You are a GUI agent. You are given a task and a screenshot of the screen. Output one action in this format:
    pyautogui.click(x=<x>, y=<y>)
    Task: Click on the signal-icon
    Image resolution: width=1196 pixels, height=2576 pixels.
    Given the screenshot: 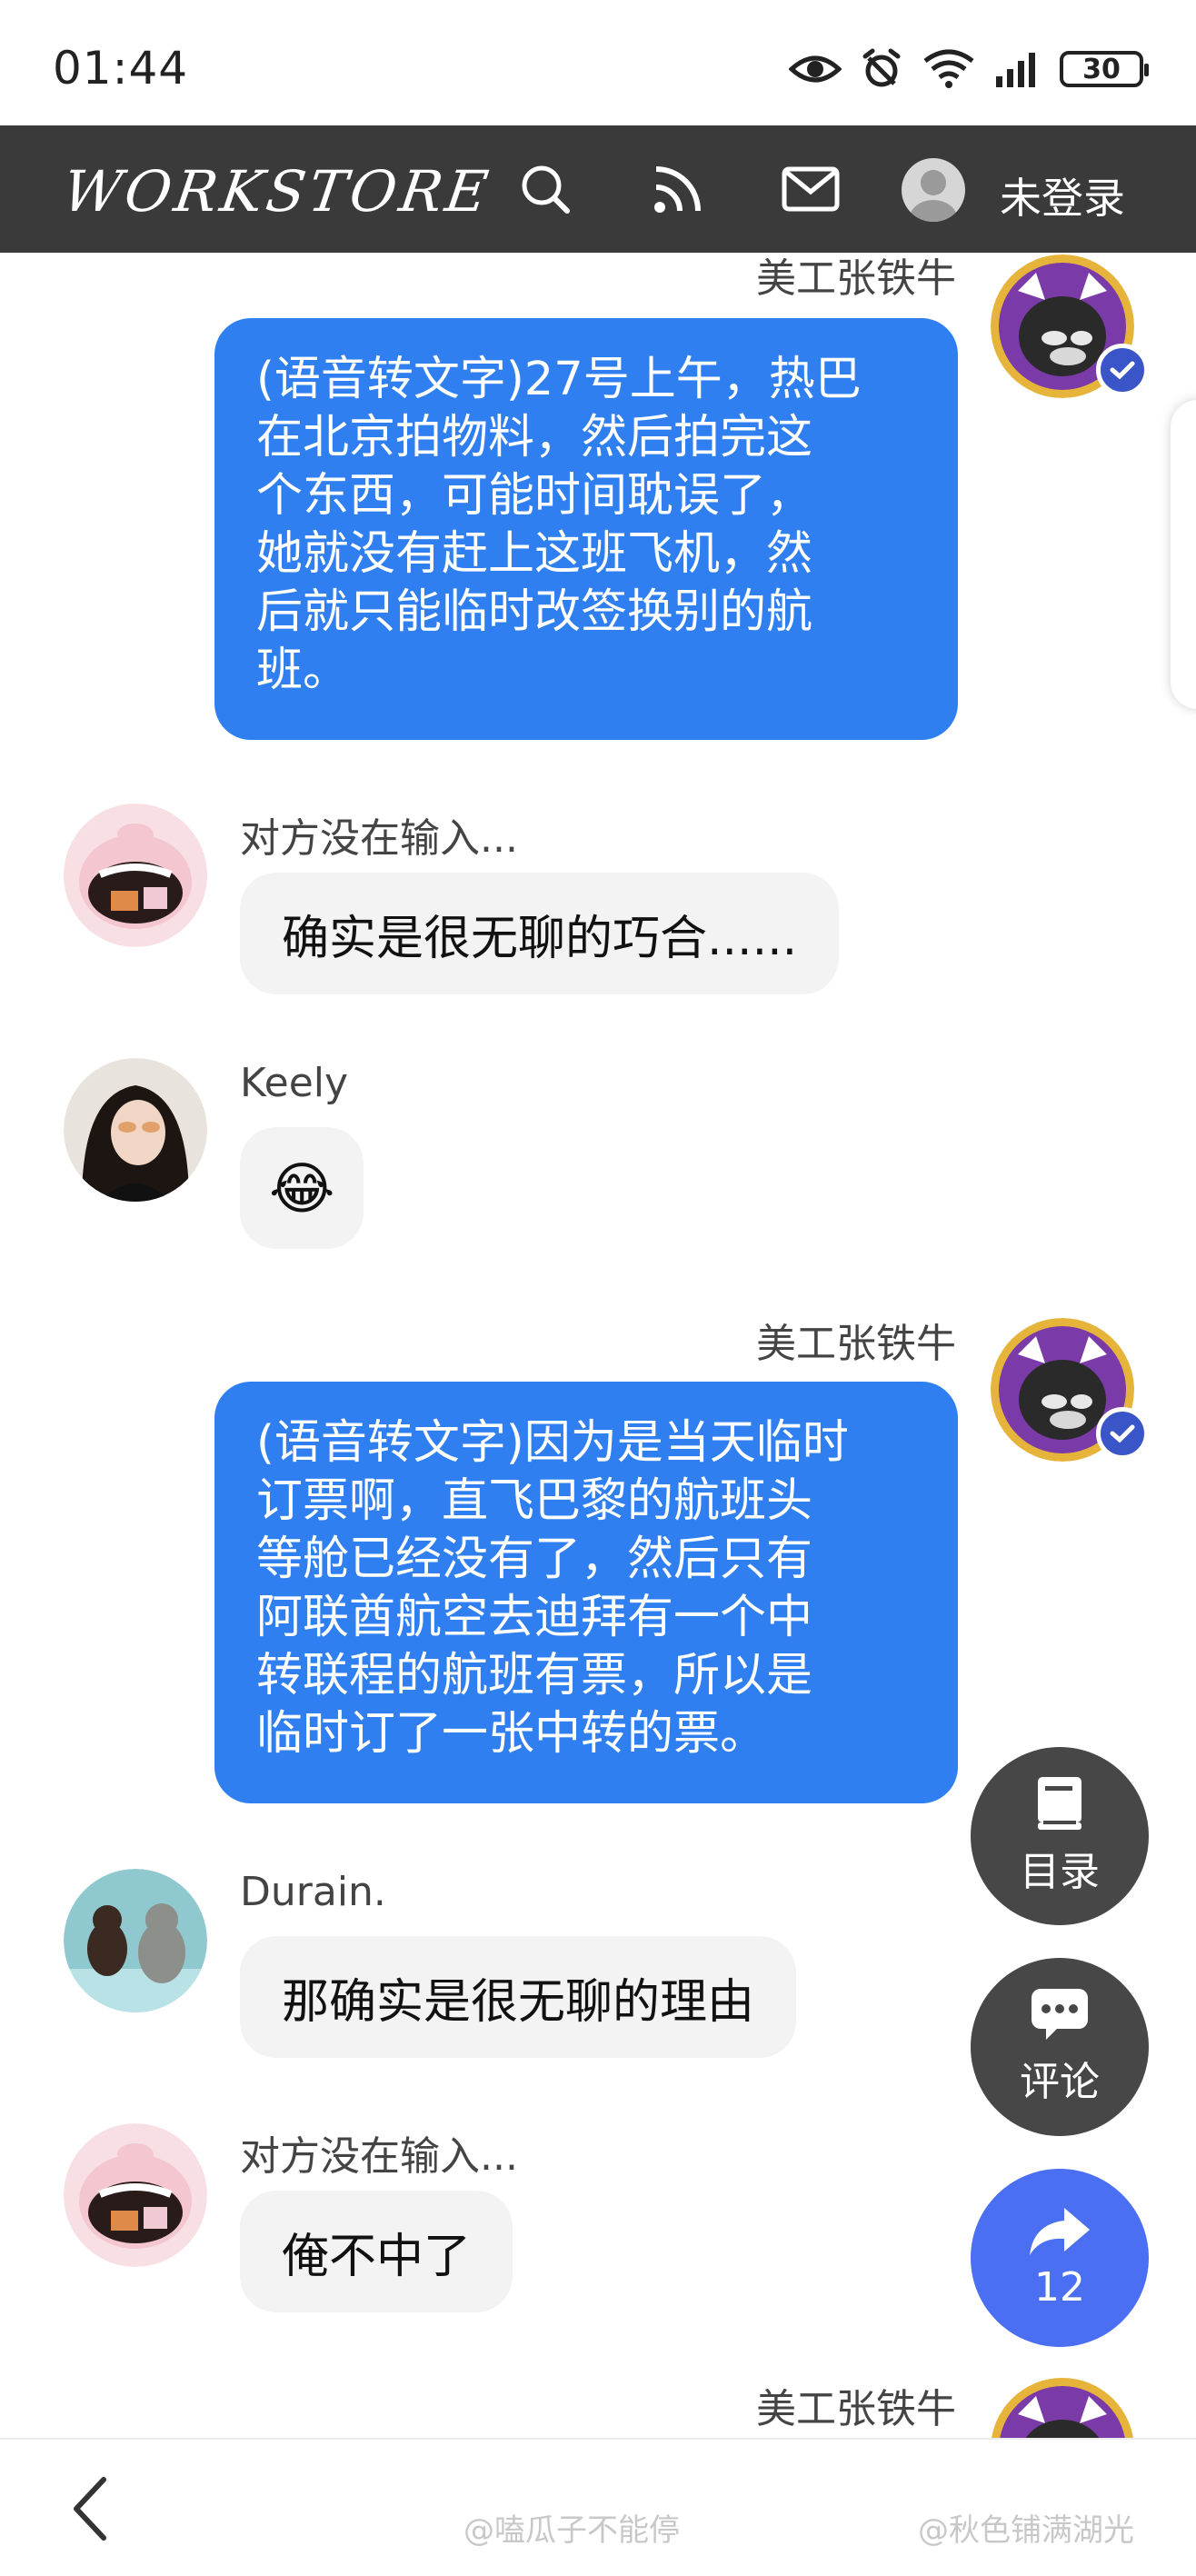 What is the action you would take?
    pyautogui.click(x=1015, y=70)
    